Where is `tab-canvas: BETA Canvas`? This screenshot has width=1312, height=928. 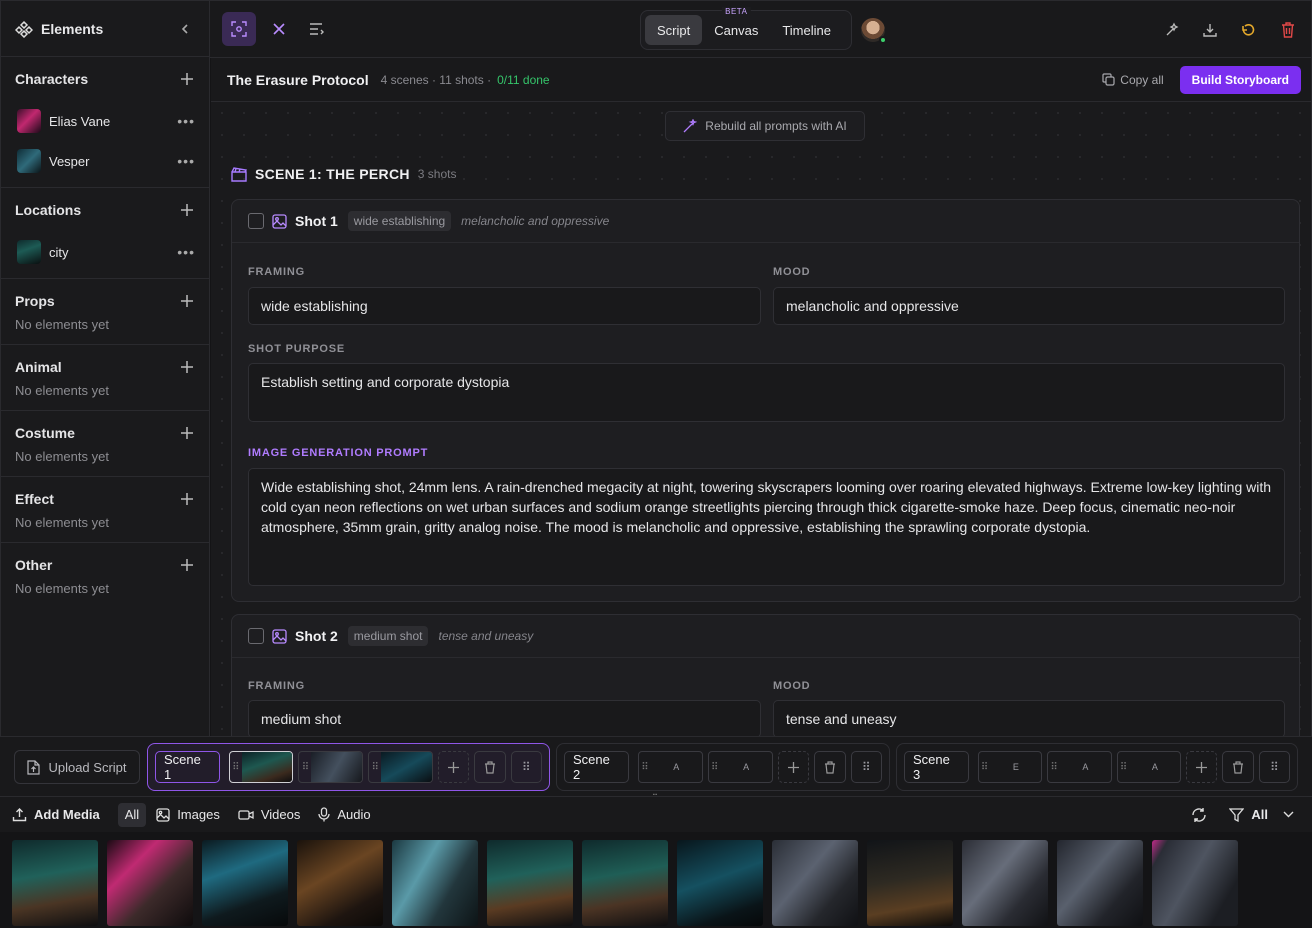
tab-canvas: BETA Canvas is located at coordinates (736, 26).